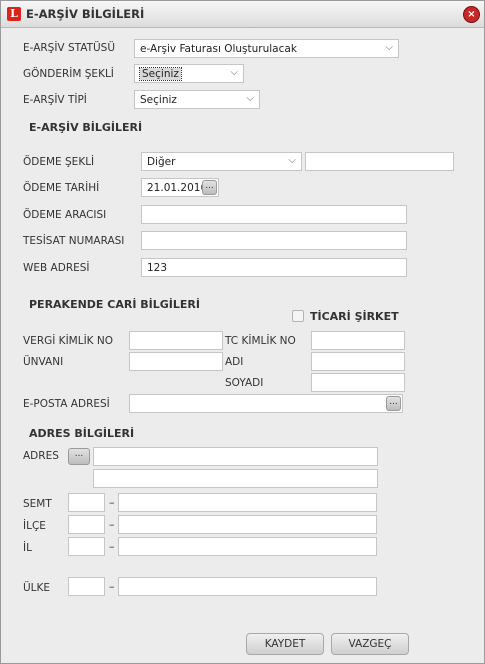  Describe the element at coordinates (274, 214) in the screenshot. I see `payment-agent-field` at that location.